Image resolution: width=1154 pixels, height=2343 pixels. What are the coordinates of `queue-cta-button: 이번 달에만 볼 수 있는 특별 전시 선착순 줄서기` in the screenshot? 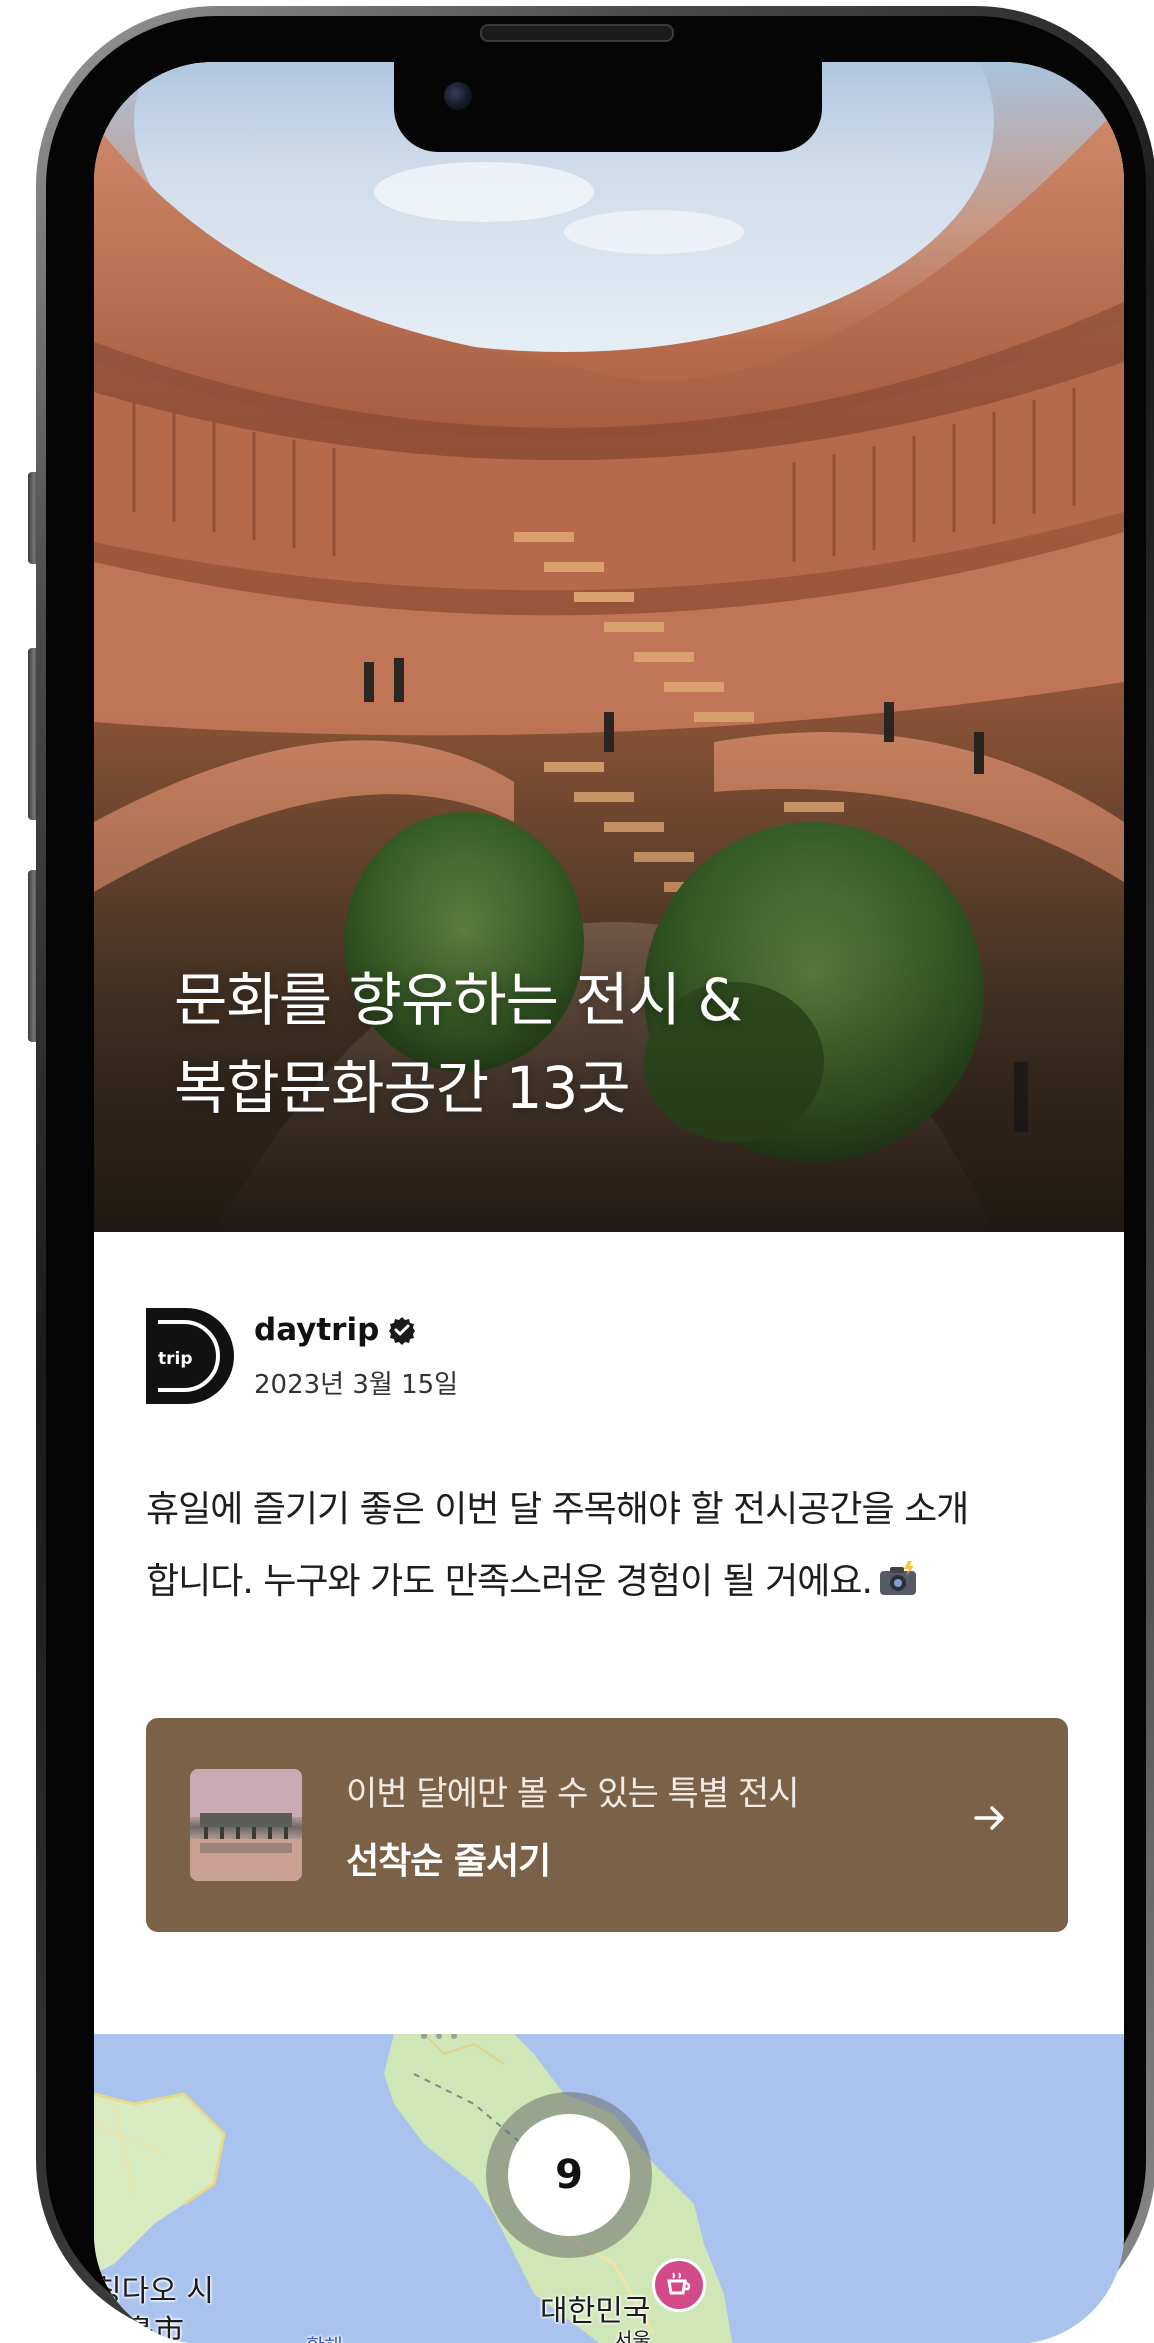 It's located at (607, 1825).